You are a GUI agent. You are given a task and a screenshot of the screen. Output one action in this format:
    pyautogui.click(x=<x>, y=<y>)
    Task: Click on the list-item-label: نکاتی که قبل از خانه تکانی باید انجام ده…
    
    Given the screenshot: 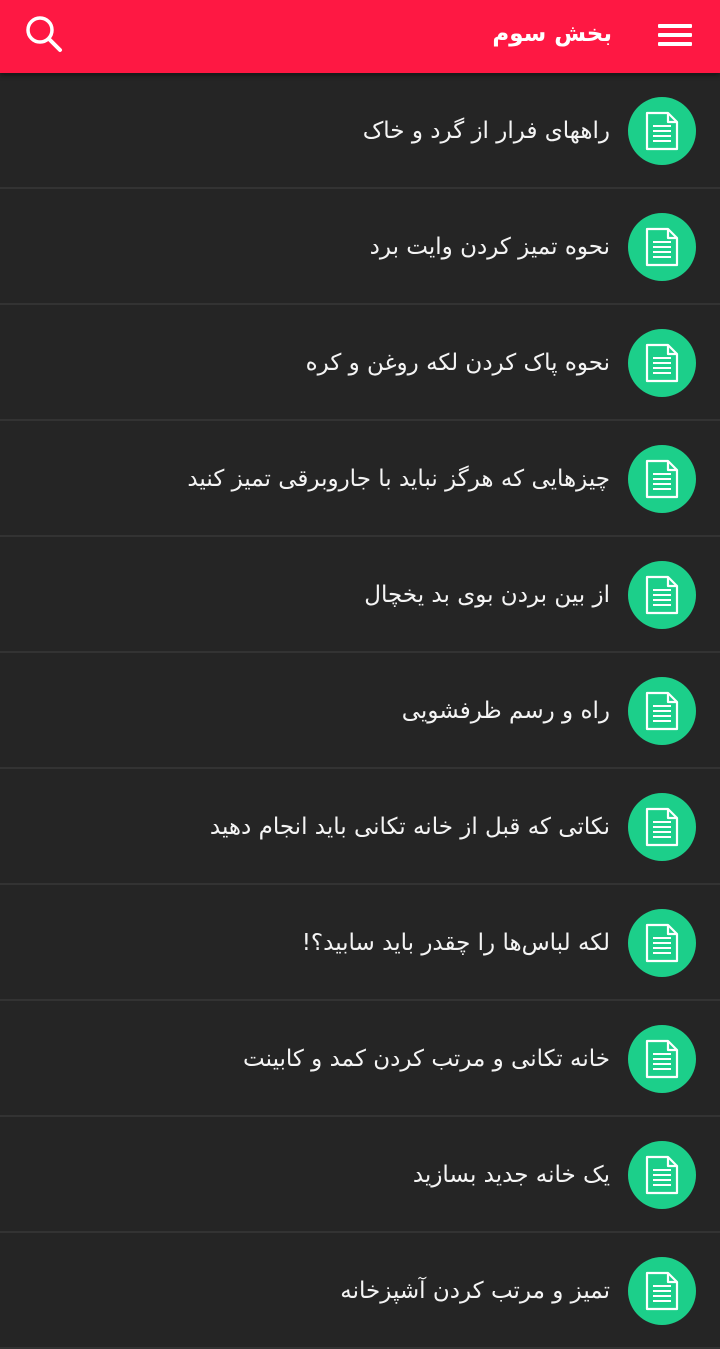 What is the action you would take?
    pyautogui.click(x=409, y=827)
    